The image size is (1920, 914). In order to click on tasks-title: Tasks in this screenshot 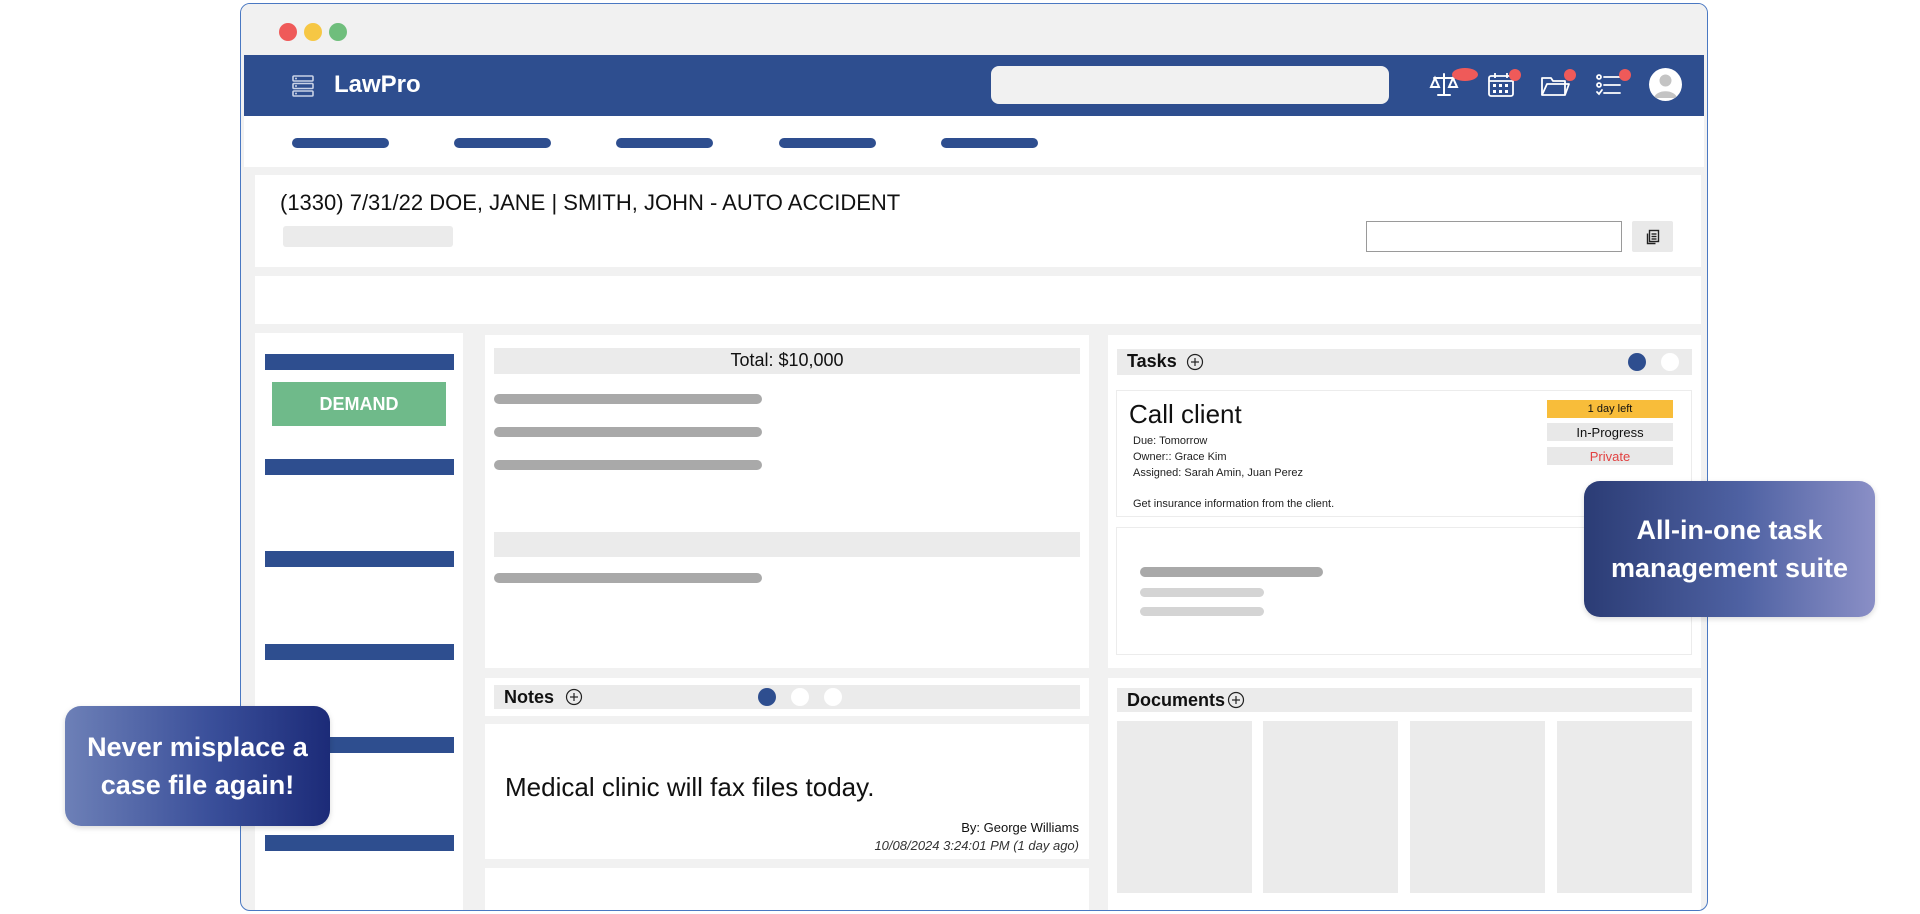, I will do `click(1152, 361)`.